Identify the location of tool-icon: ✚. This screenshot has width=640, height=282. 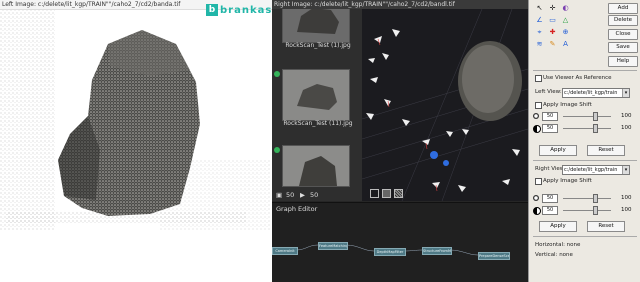
(552, 32).